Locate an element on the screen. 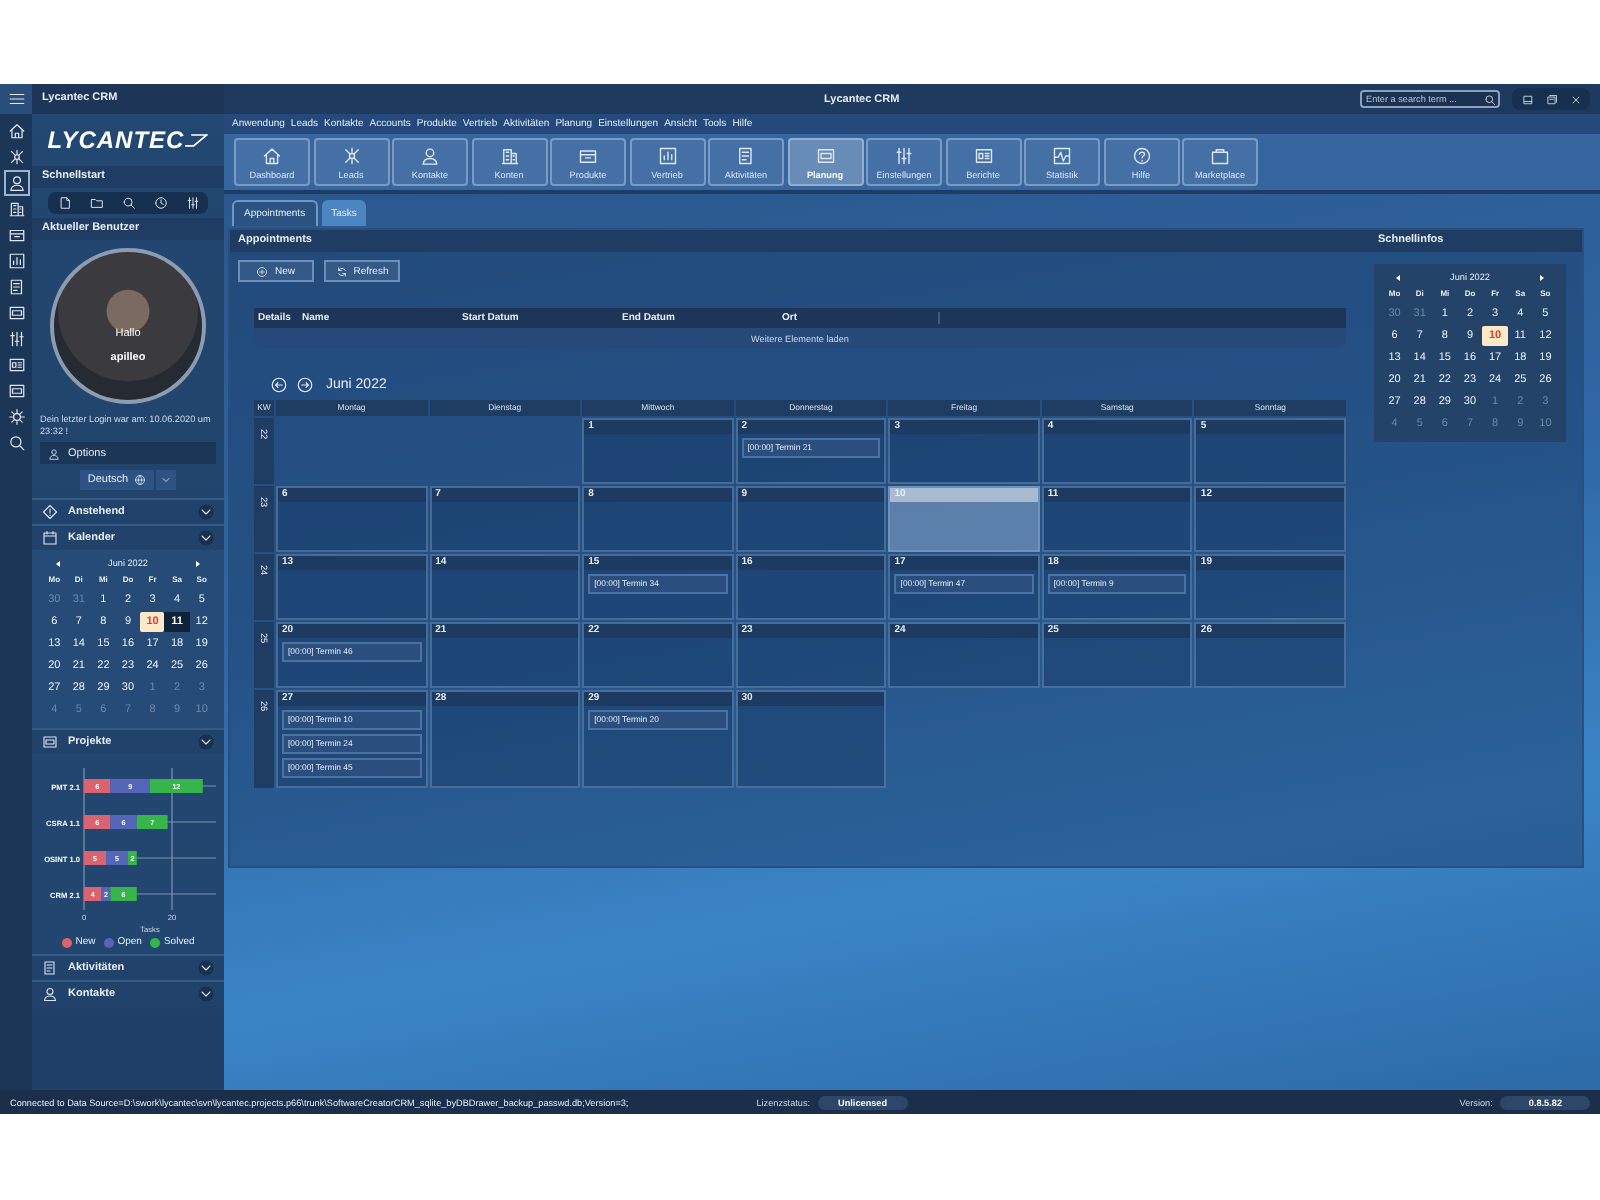 This screenshot has width=1600, height=1200. minimize-button is located at coordinates (1527, 99).